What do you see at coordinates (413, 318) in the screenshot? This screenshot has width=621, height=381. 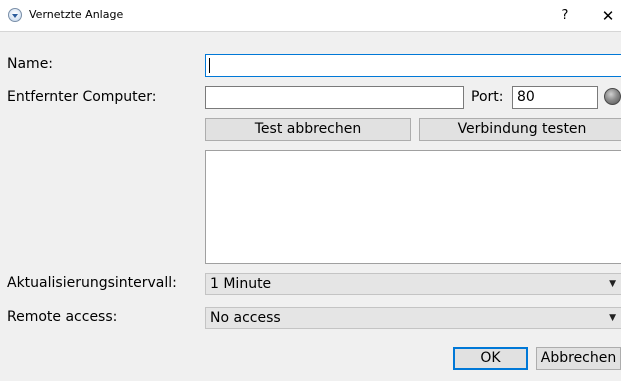 I see `remote-access-dropdown: No access ▼` at bounding box center [413, 318].